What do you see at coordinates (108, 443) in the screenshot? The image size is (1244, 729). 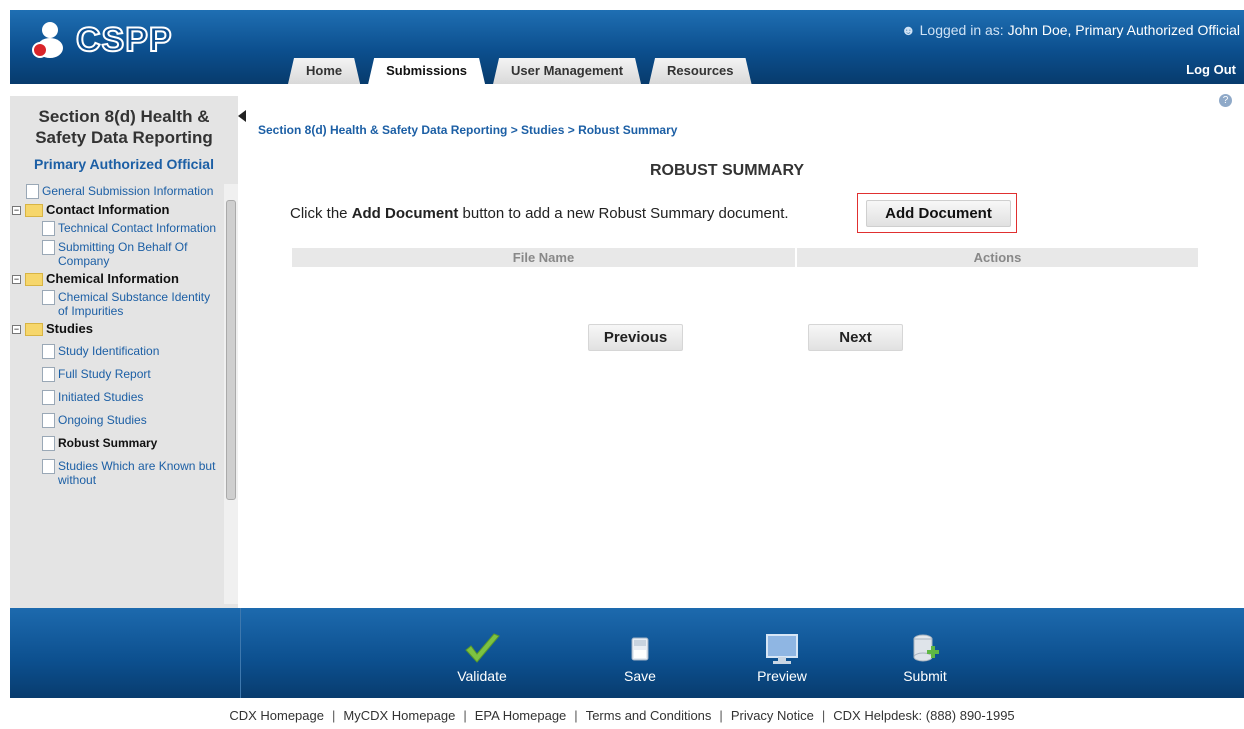 I see `tree-item-label-selected: Robust Summary` at bounding box center [108, 443].